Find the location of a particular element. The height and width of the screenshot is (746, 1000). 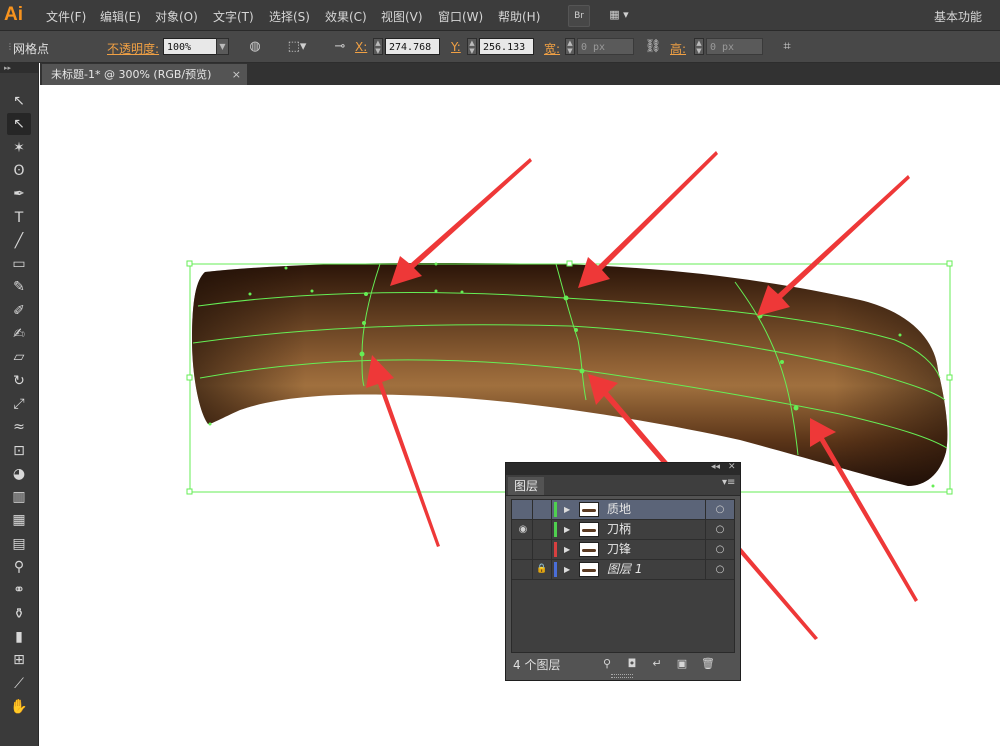

reference-point-icon: ⊸ is located at coordinates (340, 46).